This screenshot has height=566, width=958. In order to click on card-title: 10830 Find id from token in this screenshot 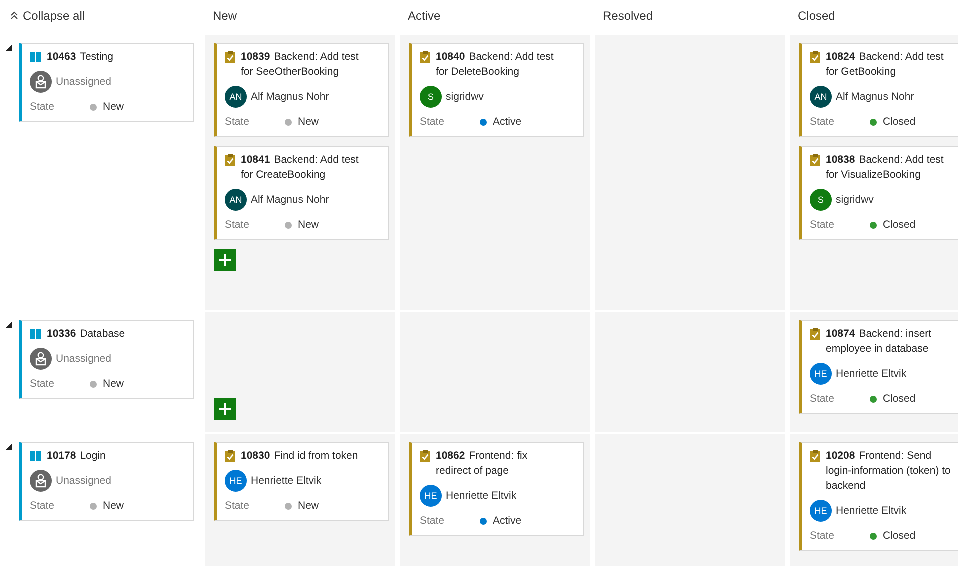, I will do `click(299, 456)`.